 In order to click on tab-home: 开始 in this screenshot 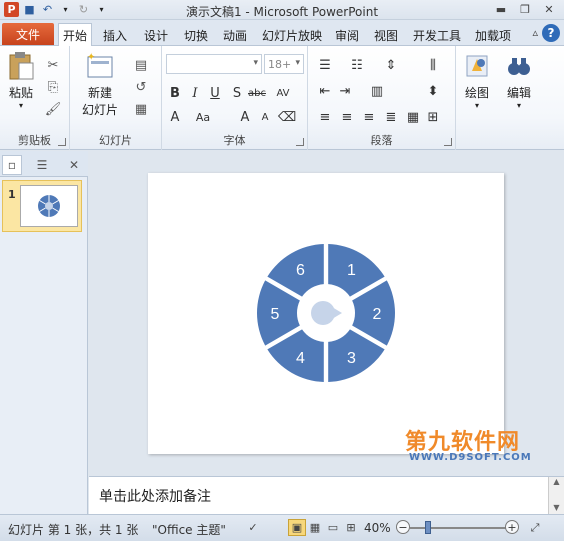, I will do `click(75, 35)`.